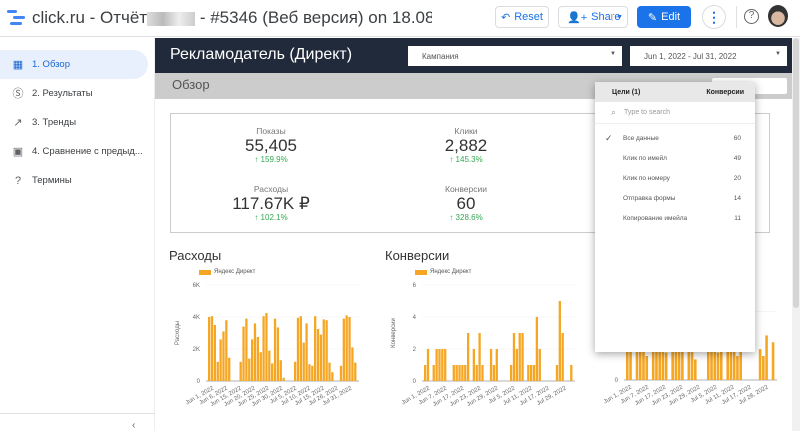 The width and height of the screenshot is (800, 431). I want to click on more-options-icon: ⋮, so click(714, 17).